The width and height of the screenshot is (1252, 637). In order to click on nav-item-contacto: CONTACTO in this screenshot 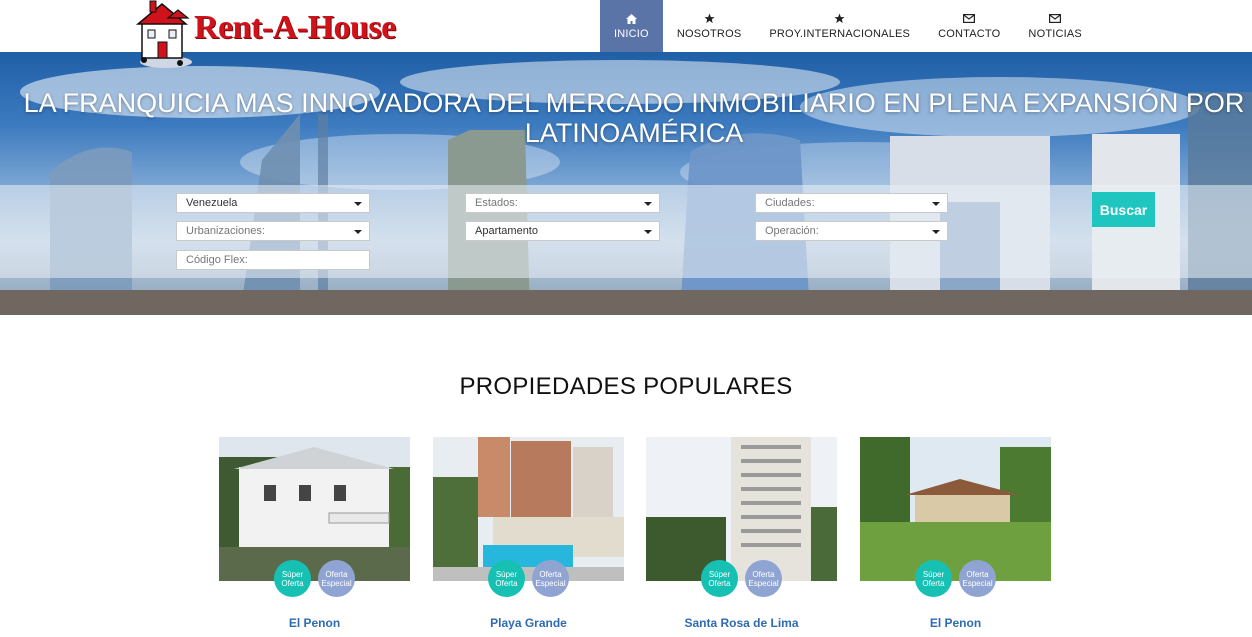, I will do `click(969, 26)`.